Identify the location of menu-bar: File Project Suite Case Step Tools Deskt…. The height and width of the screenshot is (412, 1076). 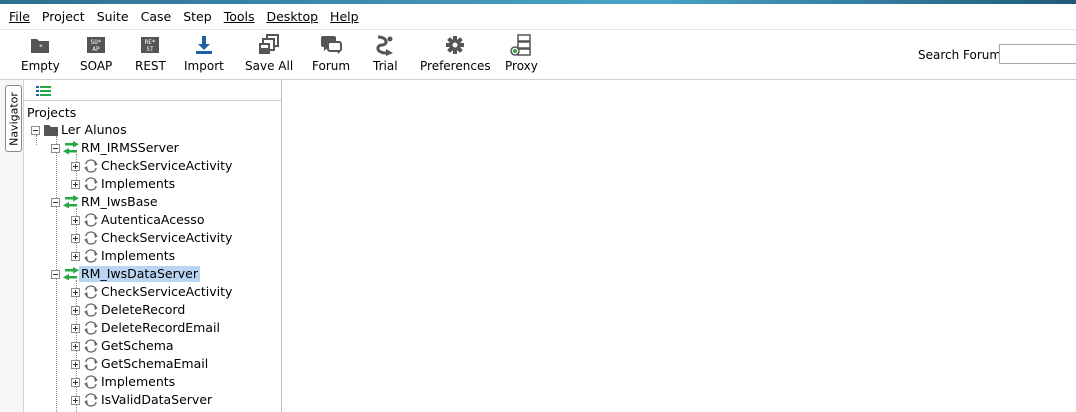
(538, 17).